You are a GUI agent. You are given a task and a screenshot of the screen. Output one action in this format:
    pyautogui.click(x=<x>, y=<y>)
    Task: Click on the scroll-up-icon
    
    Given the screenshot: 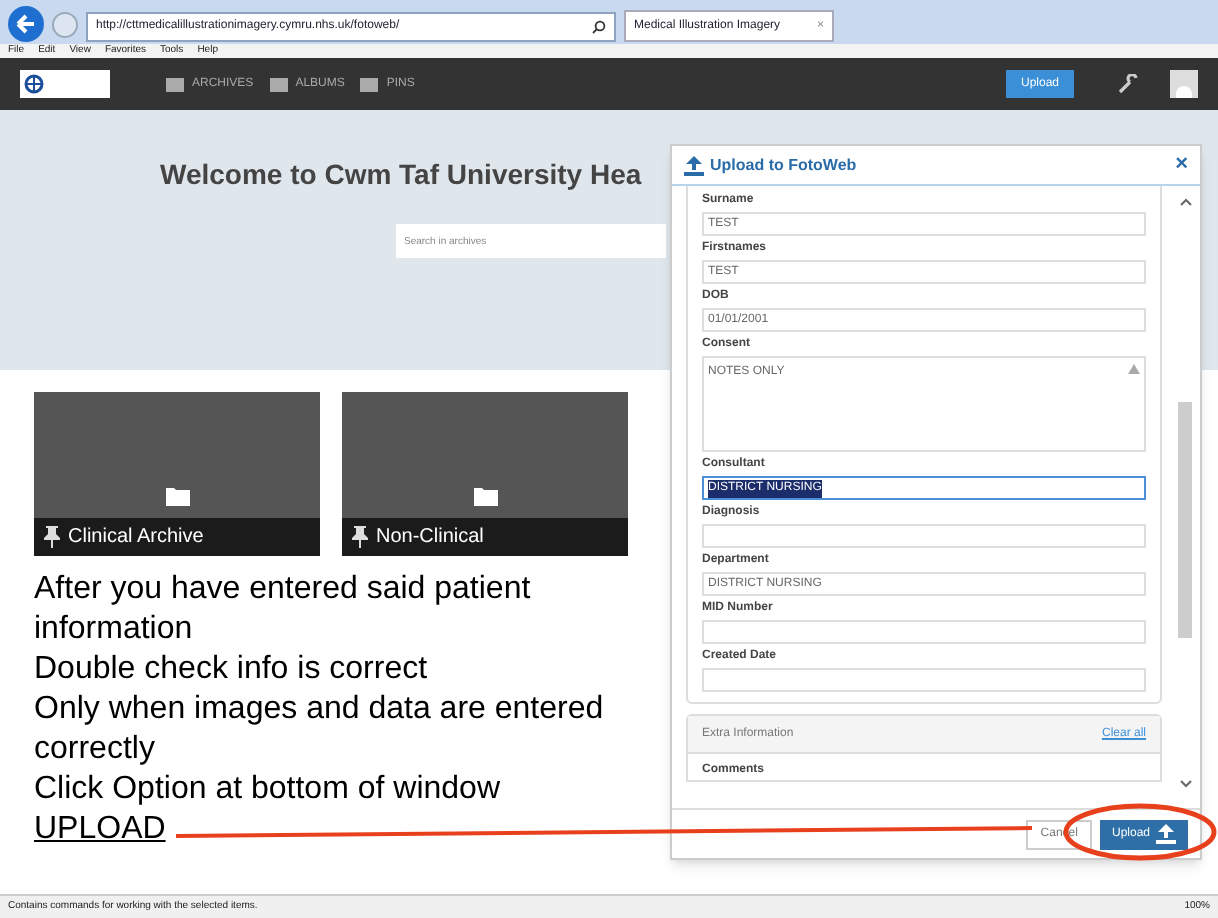 What is the action you would take?
    pyautogui.click(x=1185, y=202)
    